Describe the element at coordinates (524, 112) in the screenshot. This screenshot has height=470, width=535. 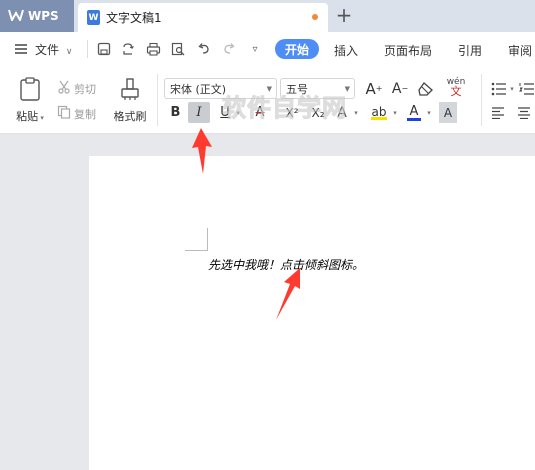
I see `align-center-icon` at that location.